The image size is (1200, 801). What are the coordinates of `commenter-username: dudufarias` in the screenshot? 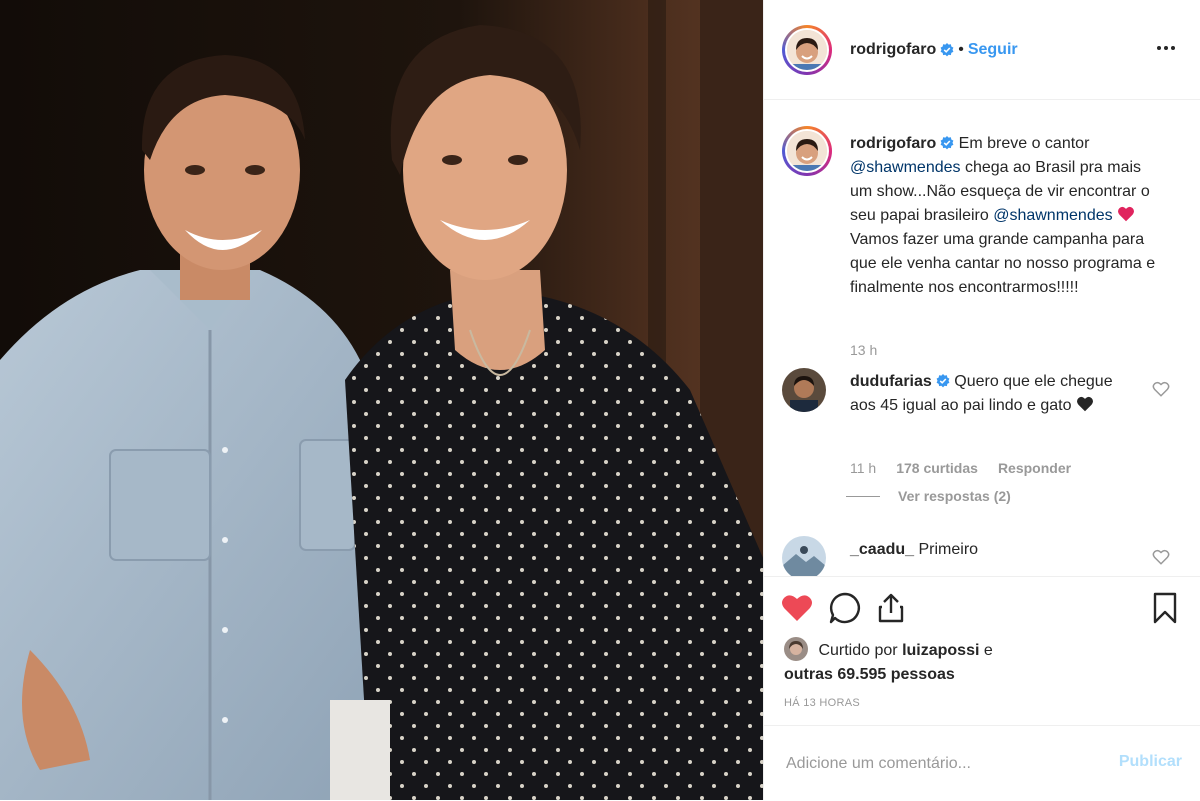 It's located at (891, 381).